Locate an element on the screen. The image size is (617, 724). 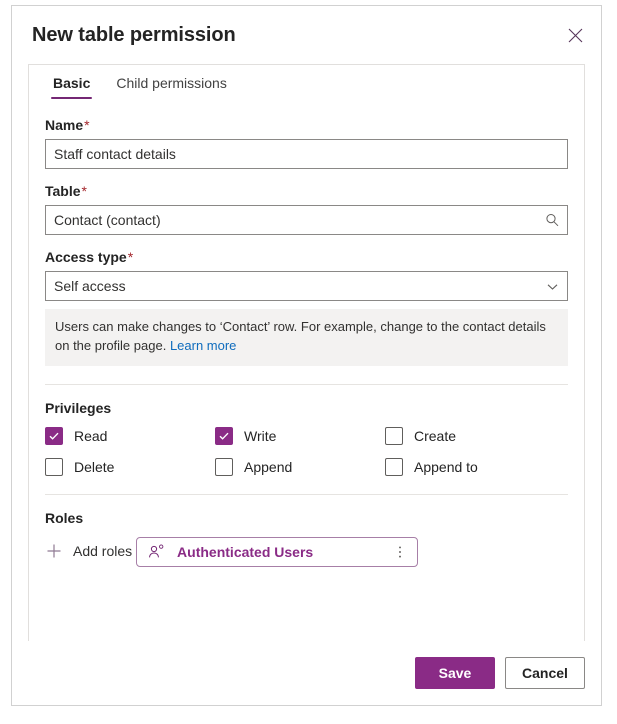
divider-privileges is located at coordinates (306, 384).